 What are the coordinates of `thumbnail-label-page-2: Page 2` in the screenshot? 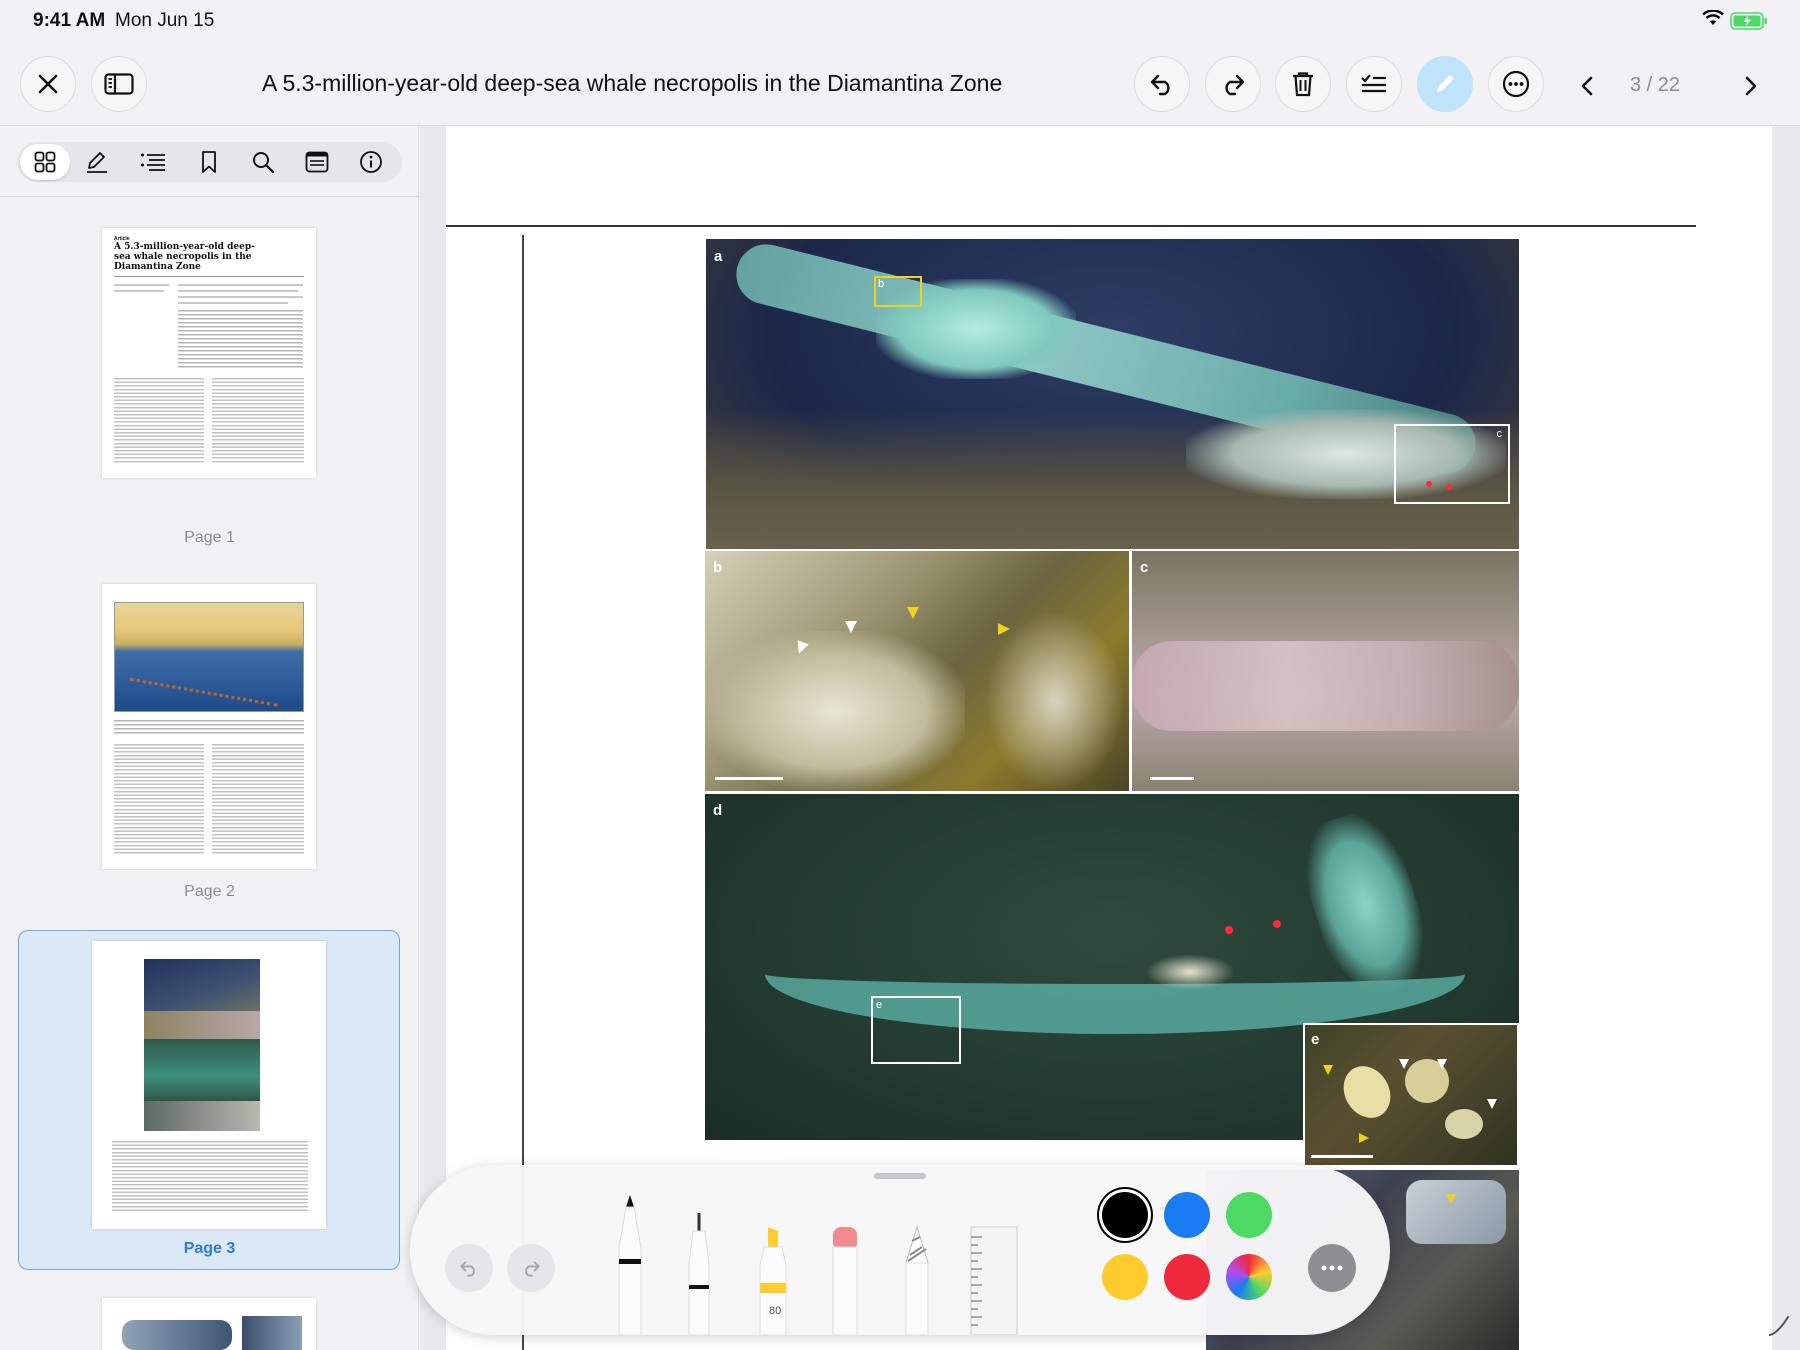 It's located at (209, 891).